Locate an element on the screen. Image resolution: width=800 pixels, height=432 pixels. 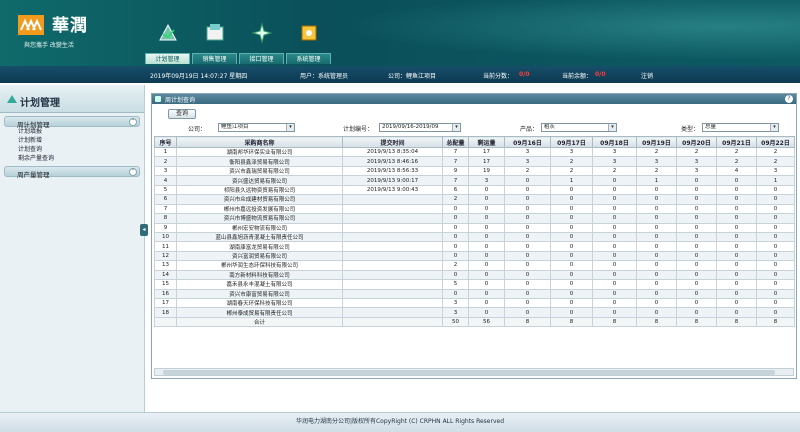
expand-icon: ˅ is located at coordinates (133, 172).